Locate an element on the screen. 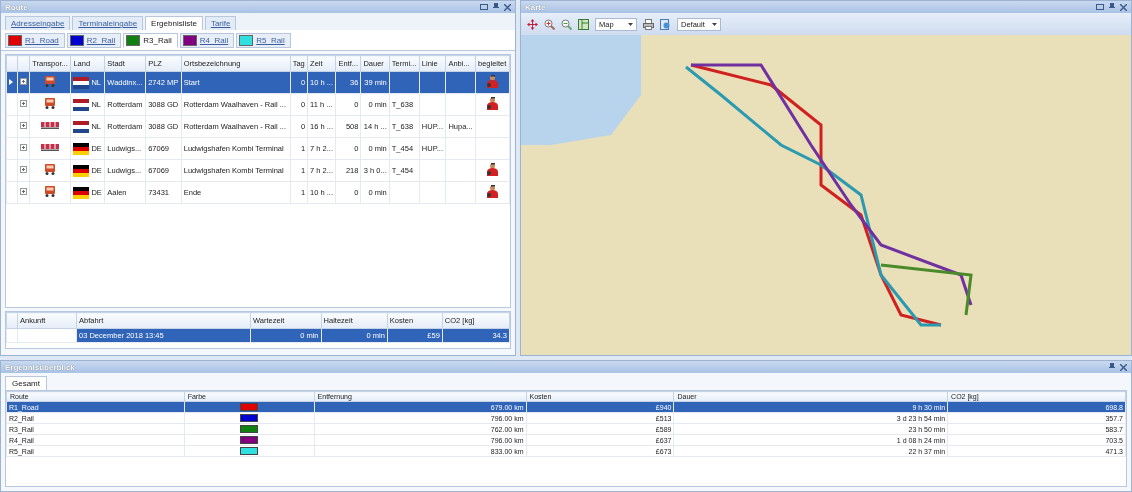 The height and width of the screenshot is (492, 1132). row-pointer-icon is located at coordinates (11, 82).